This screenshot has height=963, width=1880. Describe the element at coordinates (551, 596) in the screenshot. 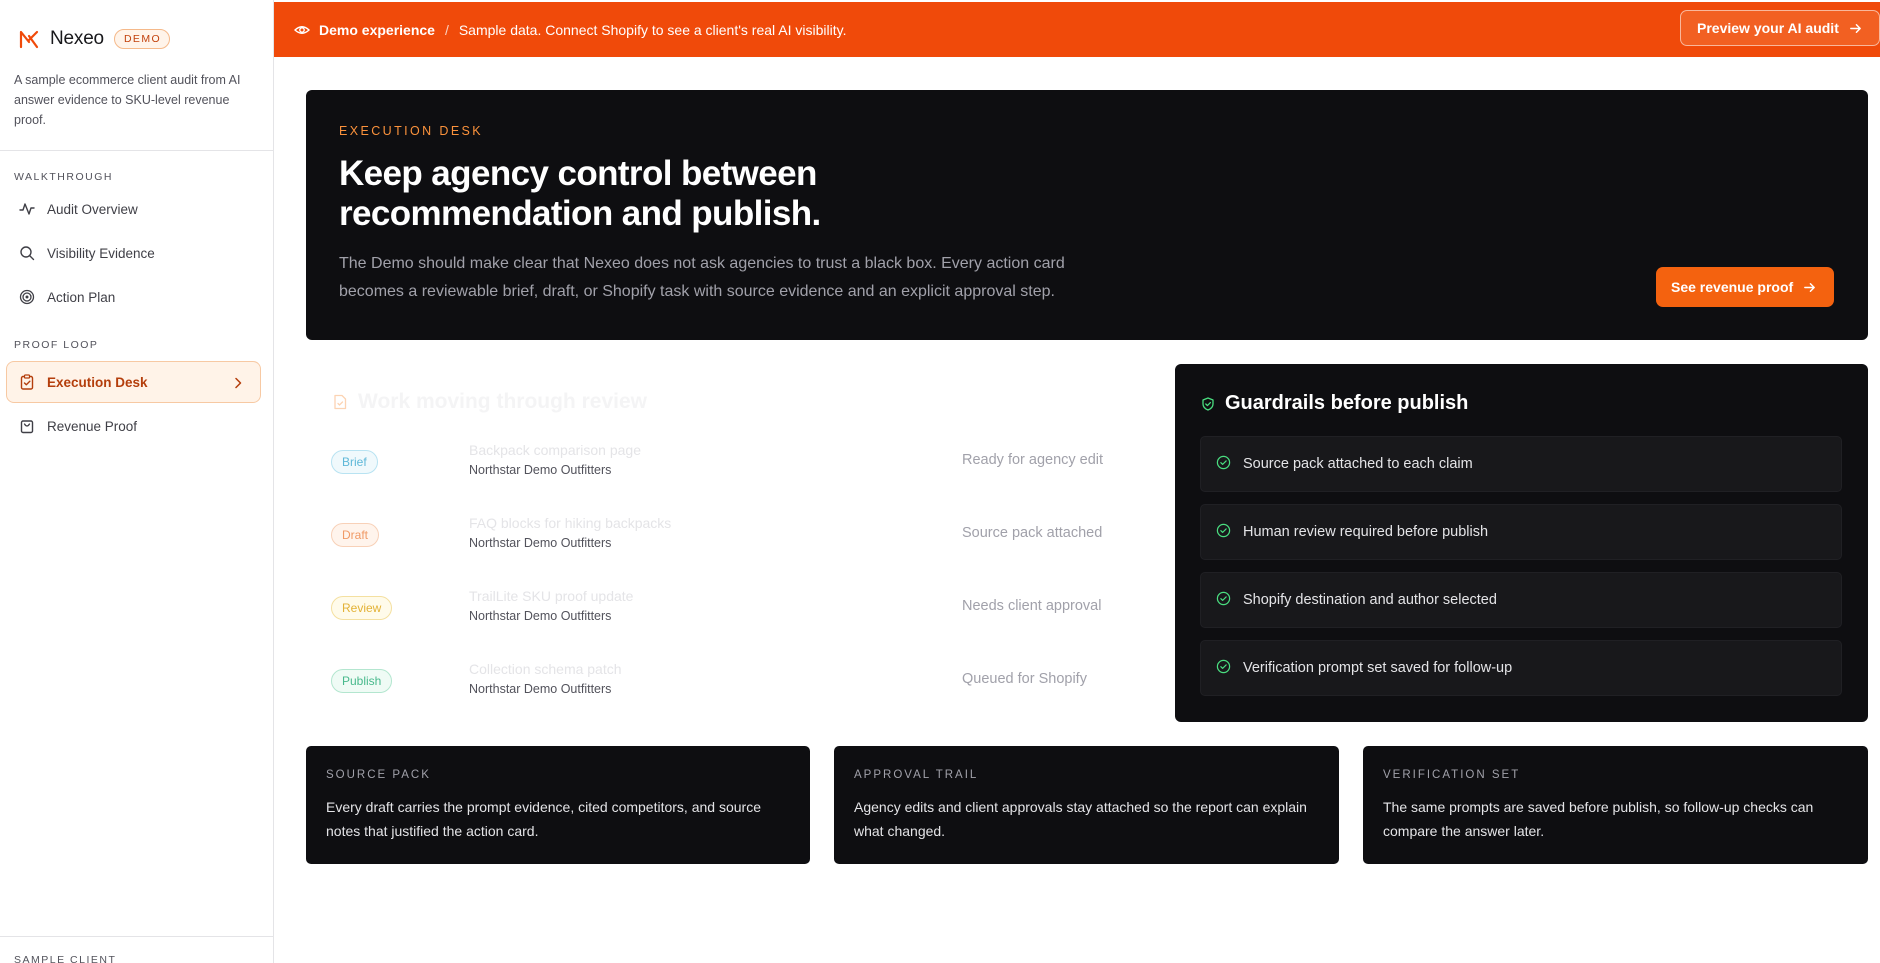

I see `task-title: TrailLite SKU proof update` at that location.